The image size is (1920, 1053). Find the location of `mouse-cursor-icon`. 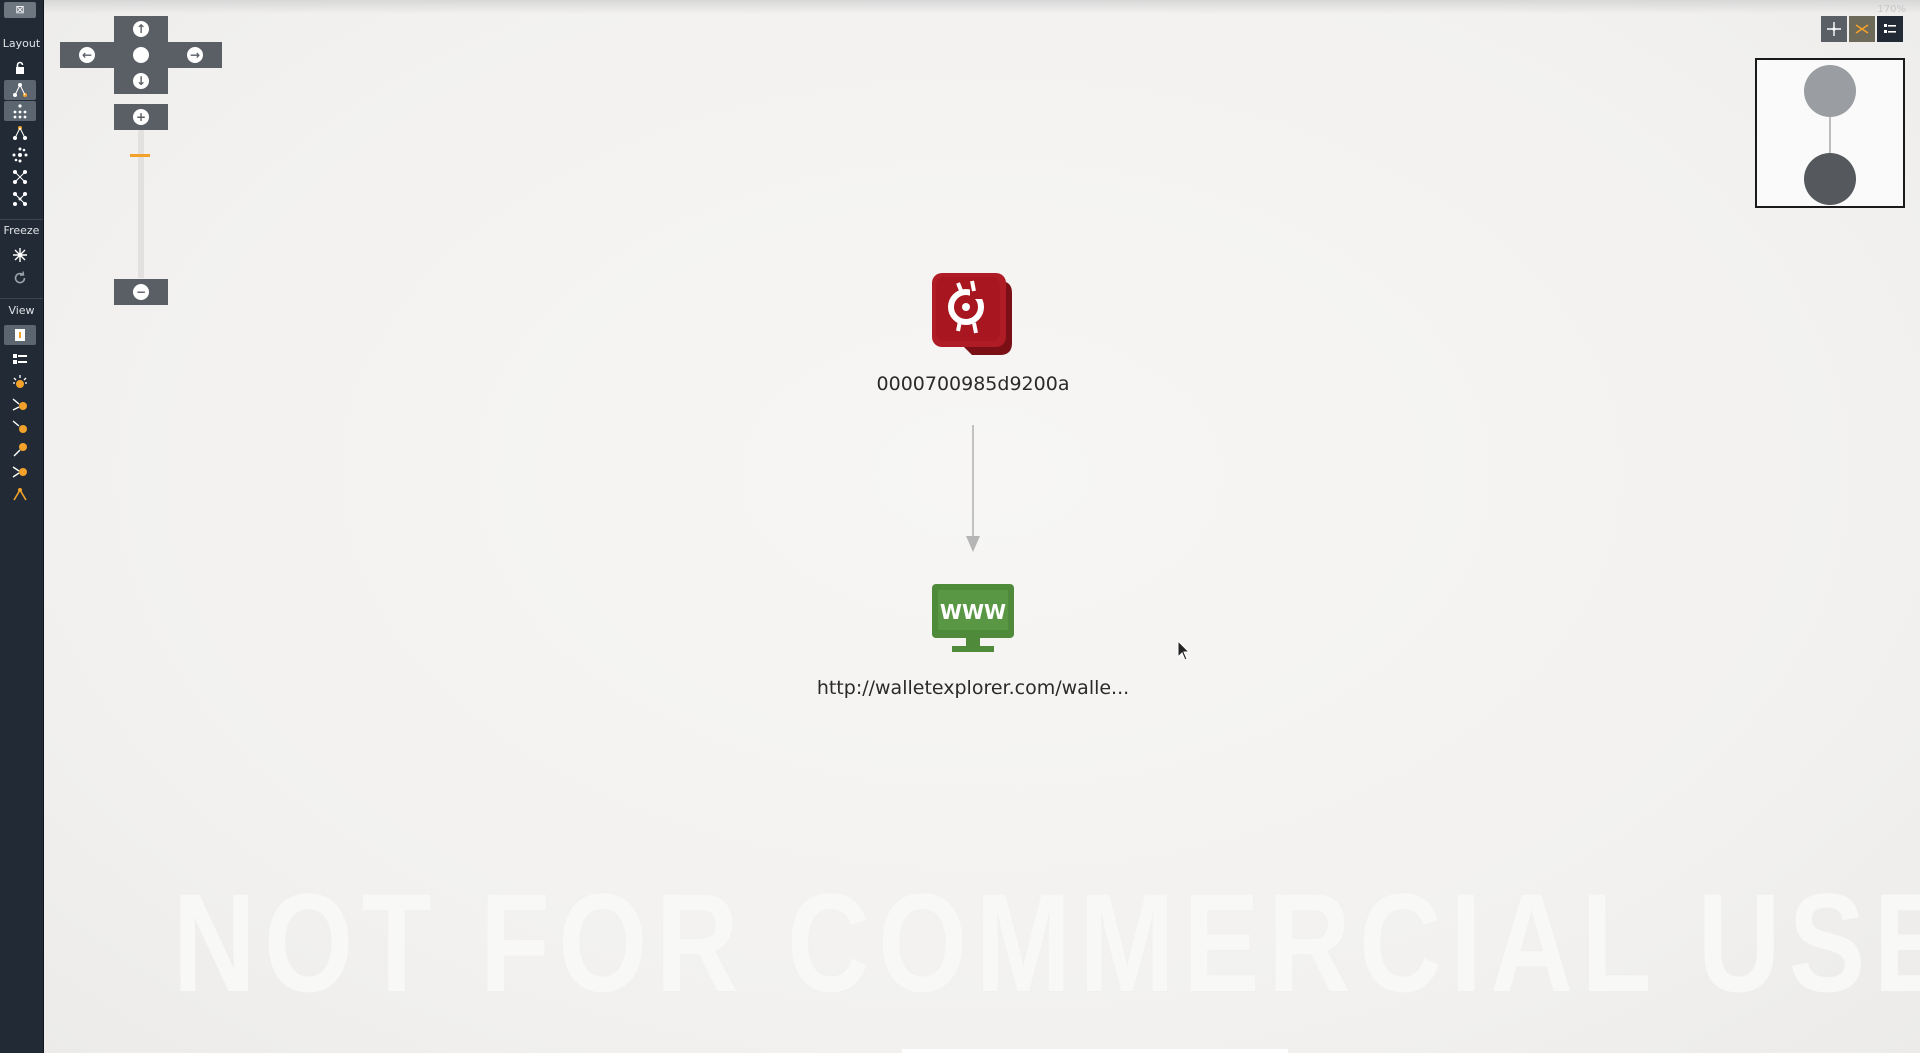

mouse-cursor-icon is located at coordinates (1184, 650).